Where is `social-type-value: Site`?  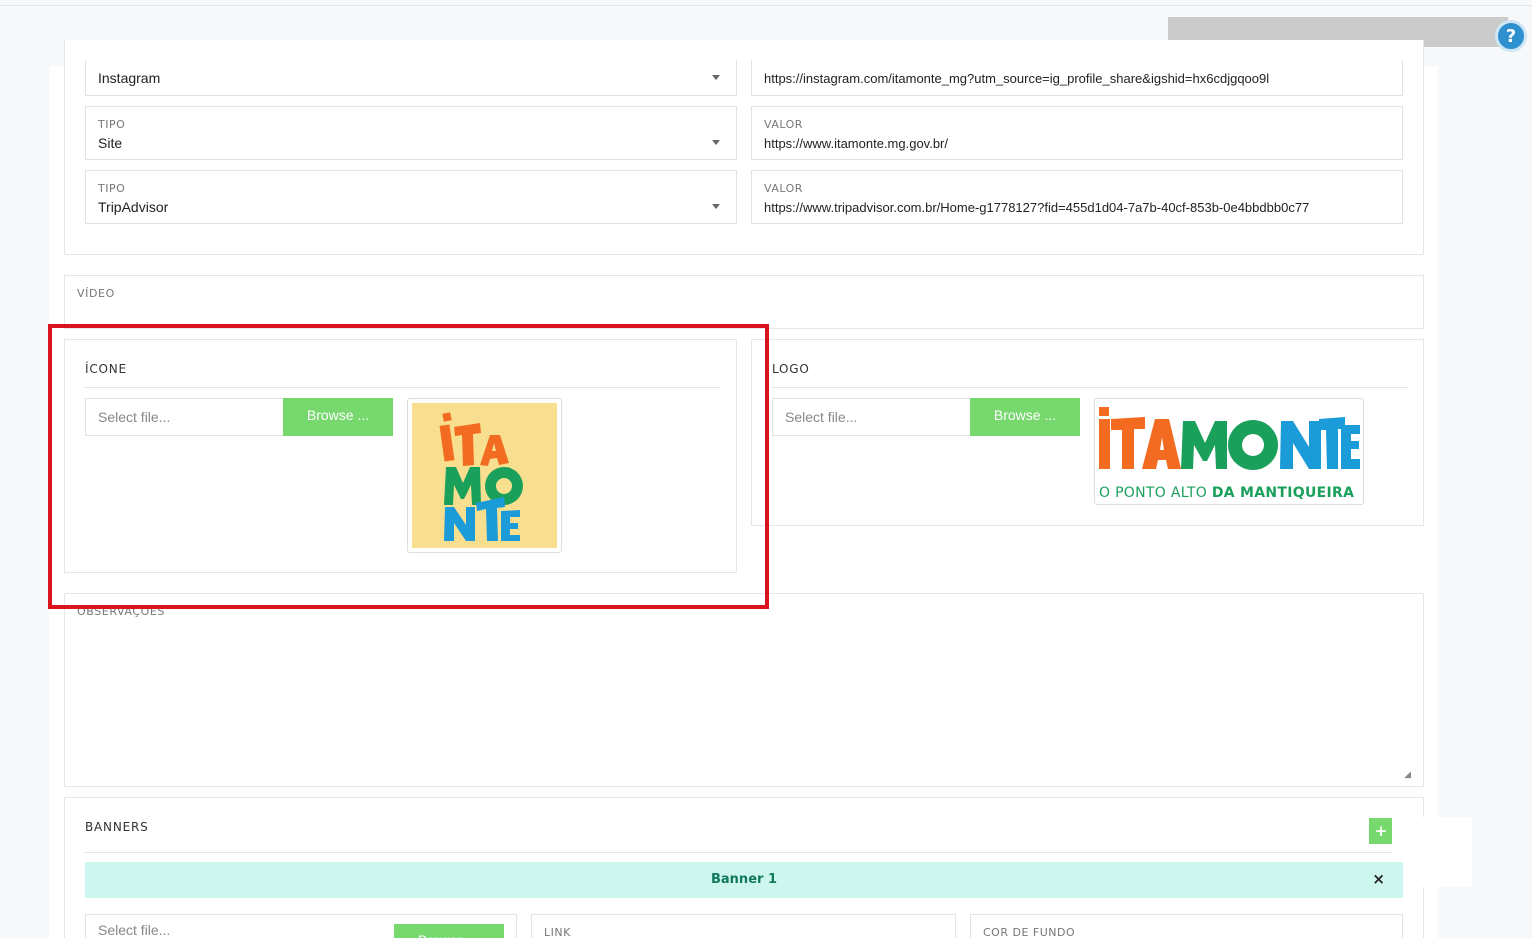 social-type-value: Site is located at coordinates (110, 143).